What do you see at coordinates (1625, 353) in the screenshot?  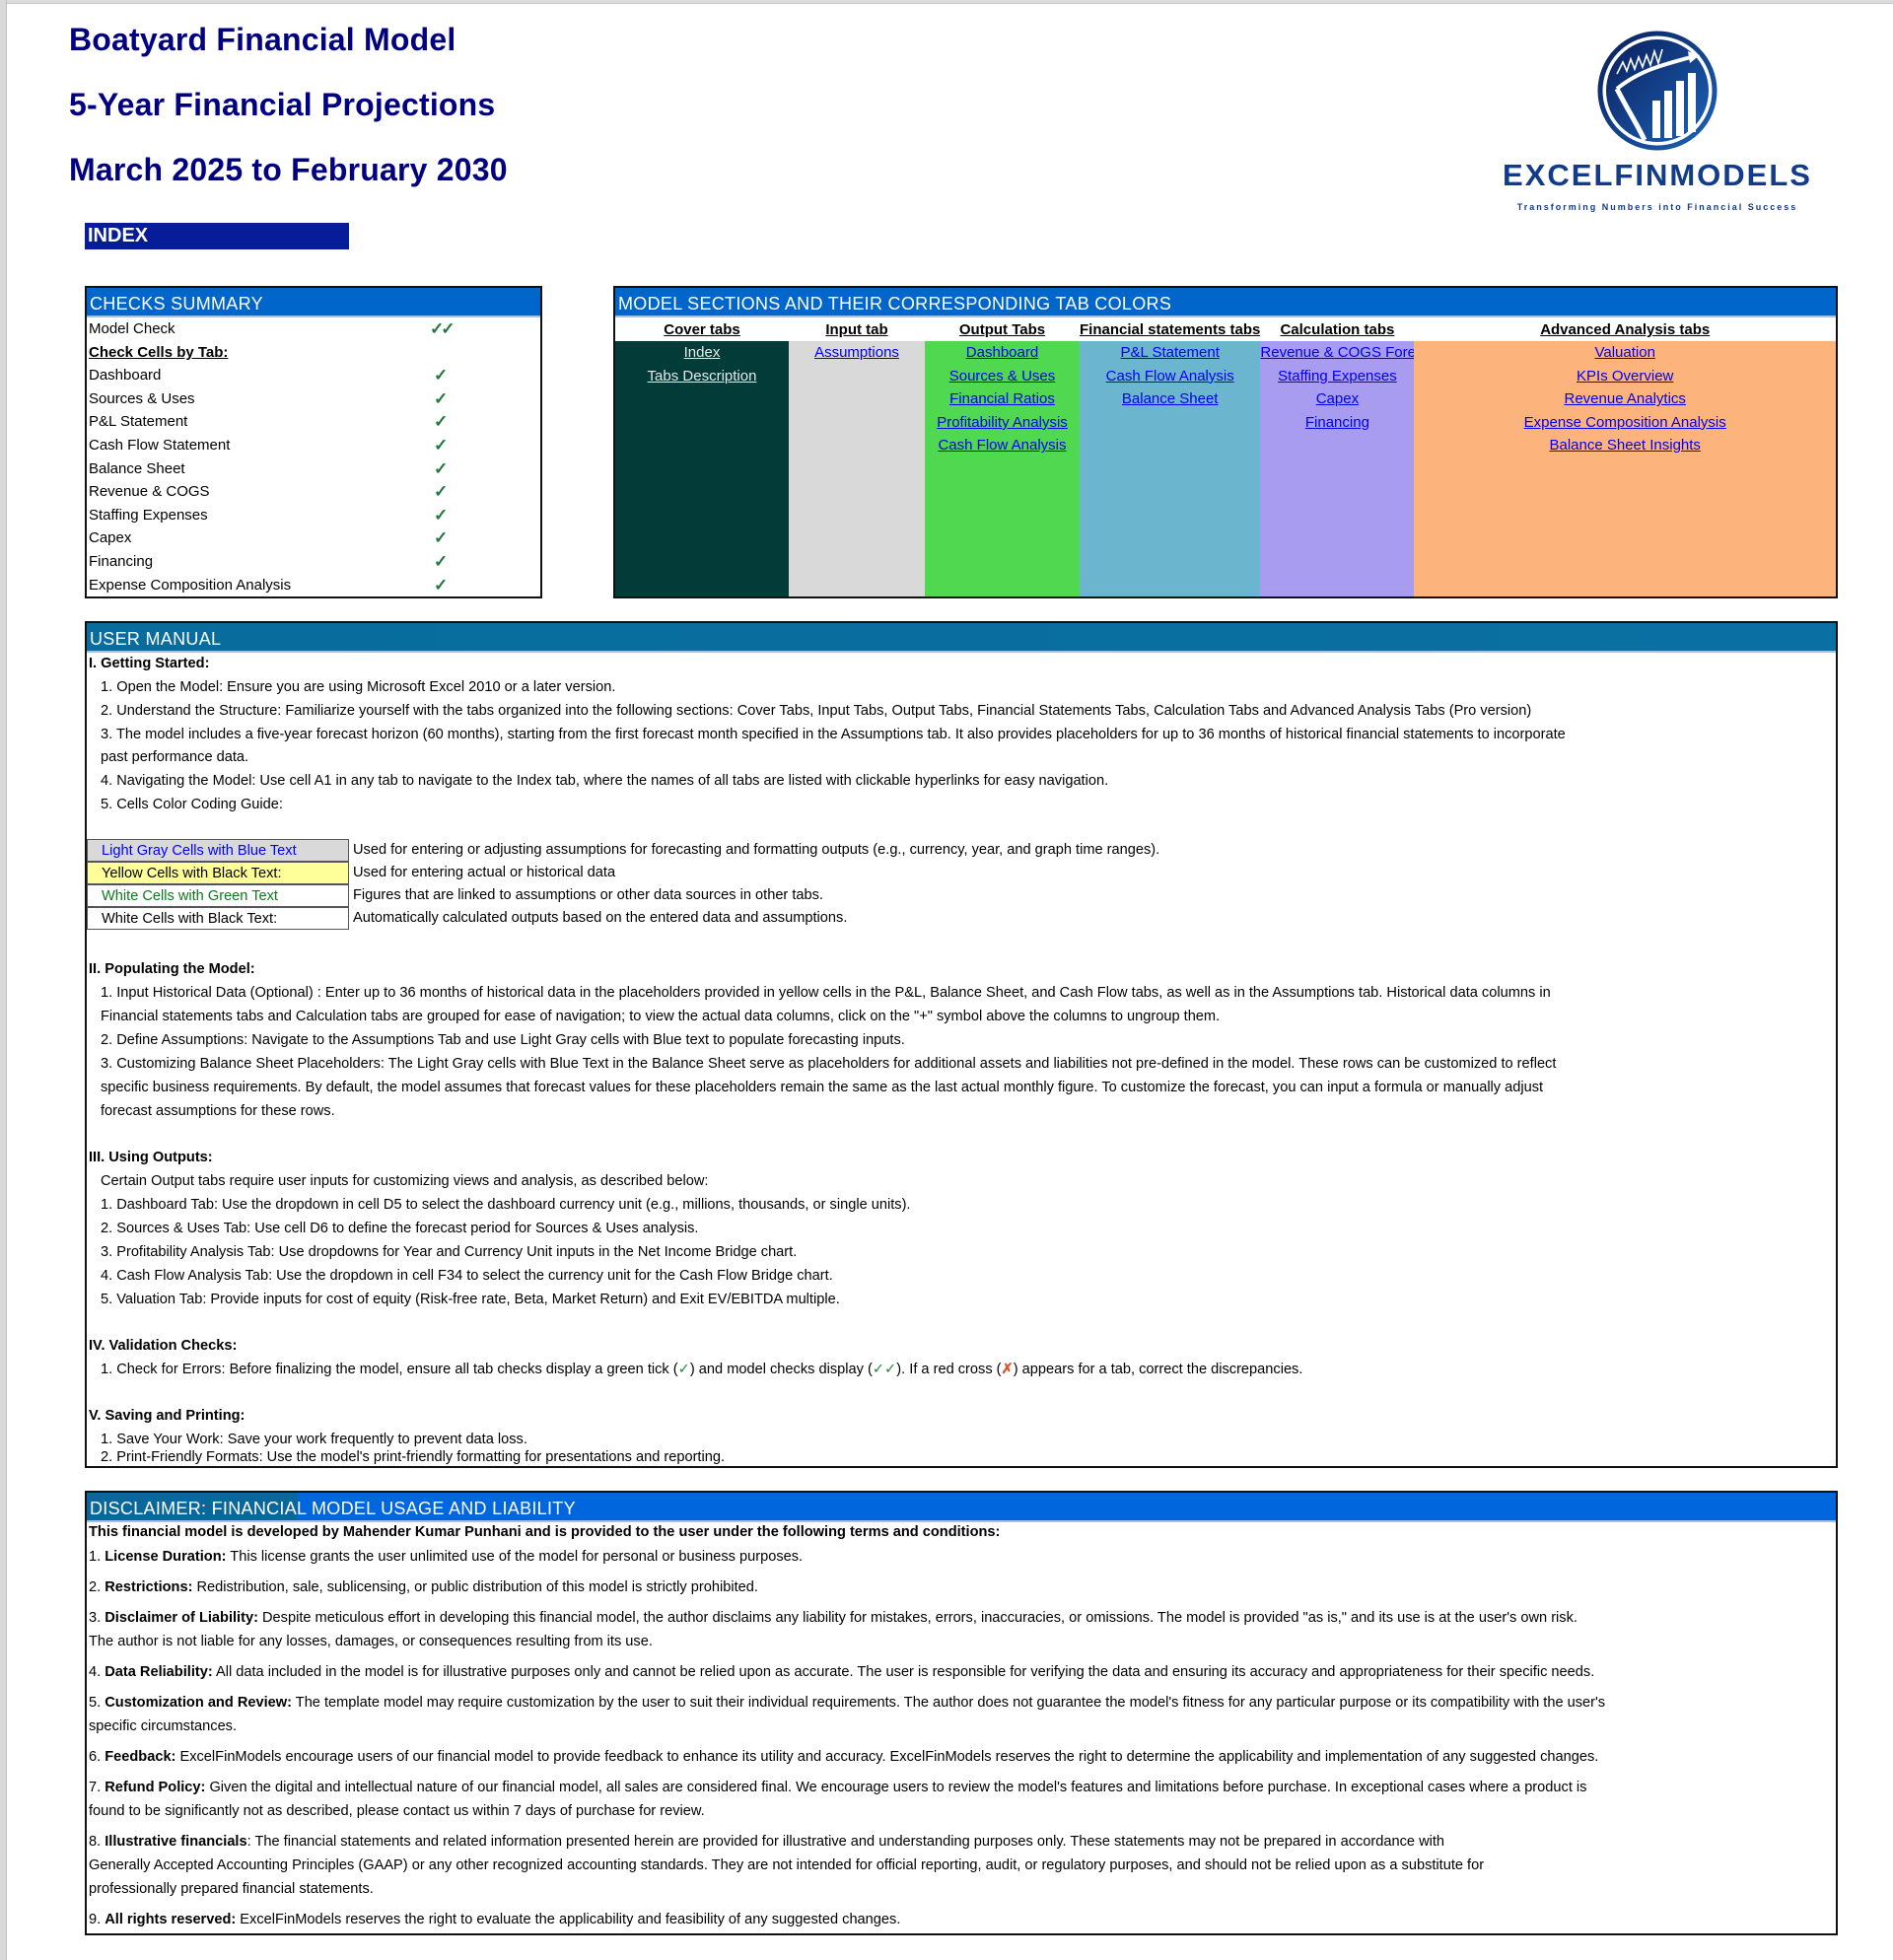 I see `tab-link: Valuation` at bounding box center [1625, 353].